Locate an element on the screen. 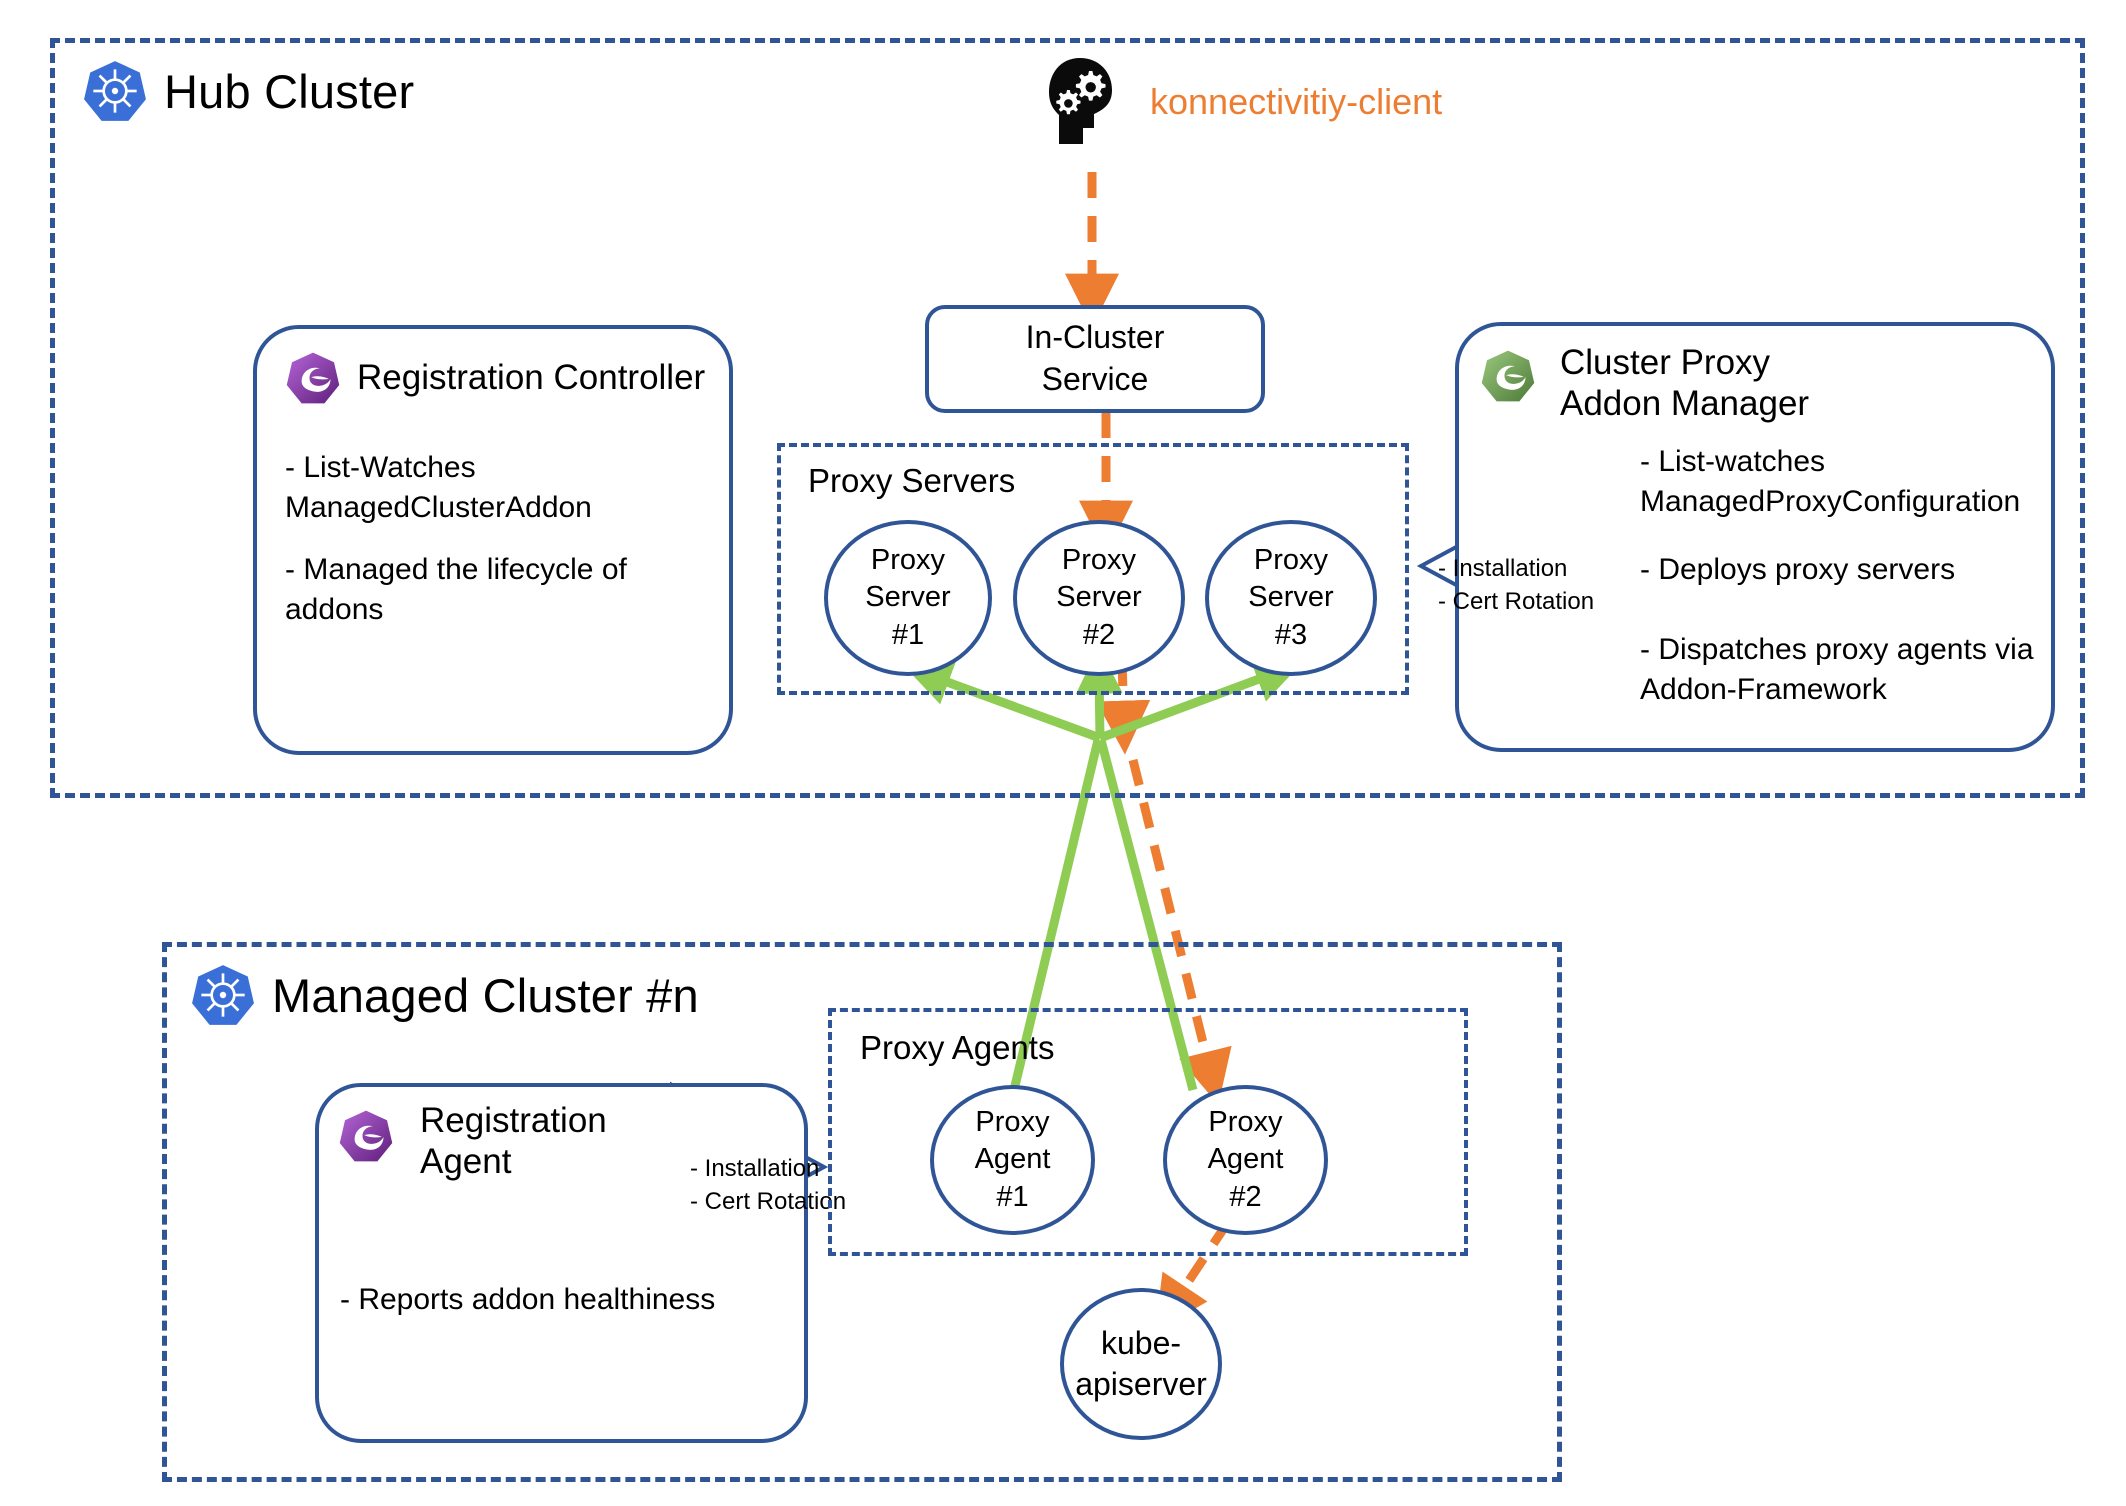  managed-cluster-header: Managed Cluster #n is located at coordinates (444, 995).